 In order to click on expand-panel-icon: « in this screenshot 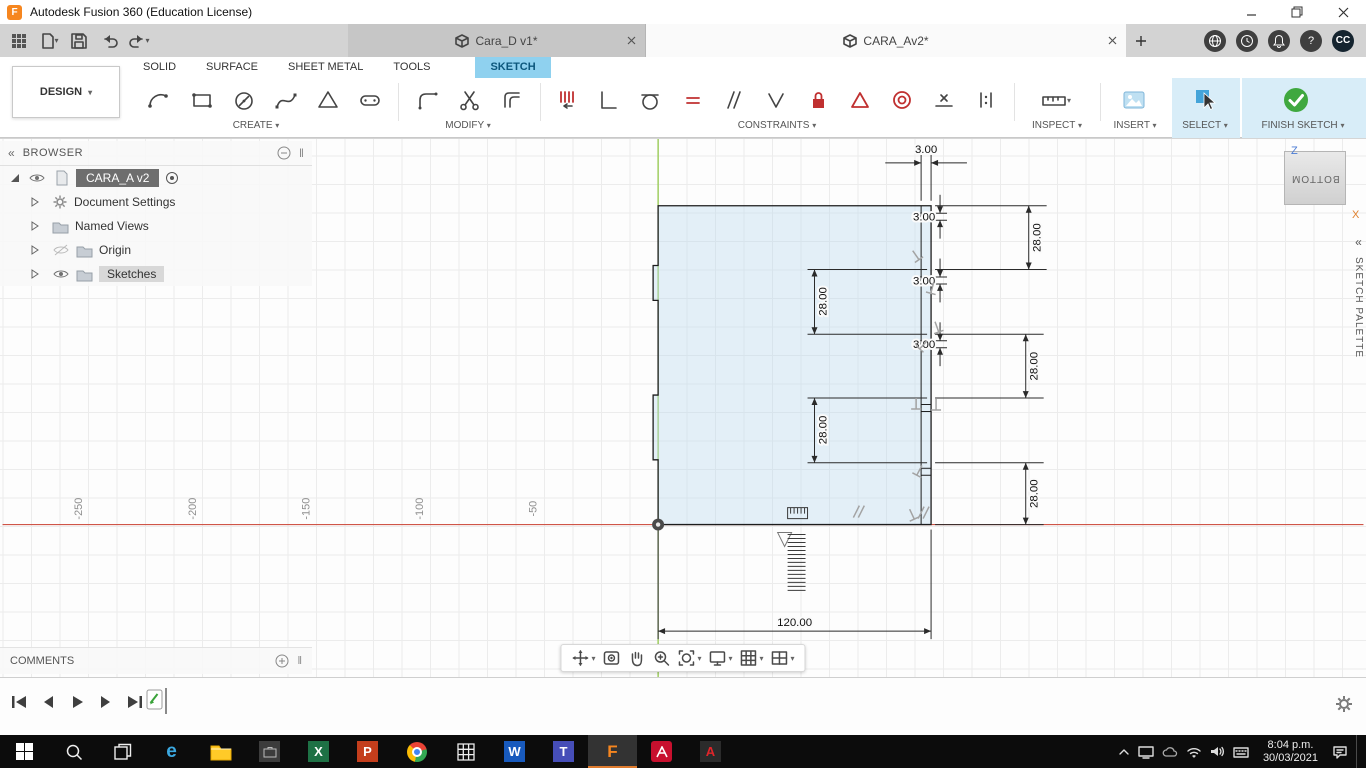, I will do `click(1358, 242)`.